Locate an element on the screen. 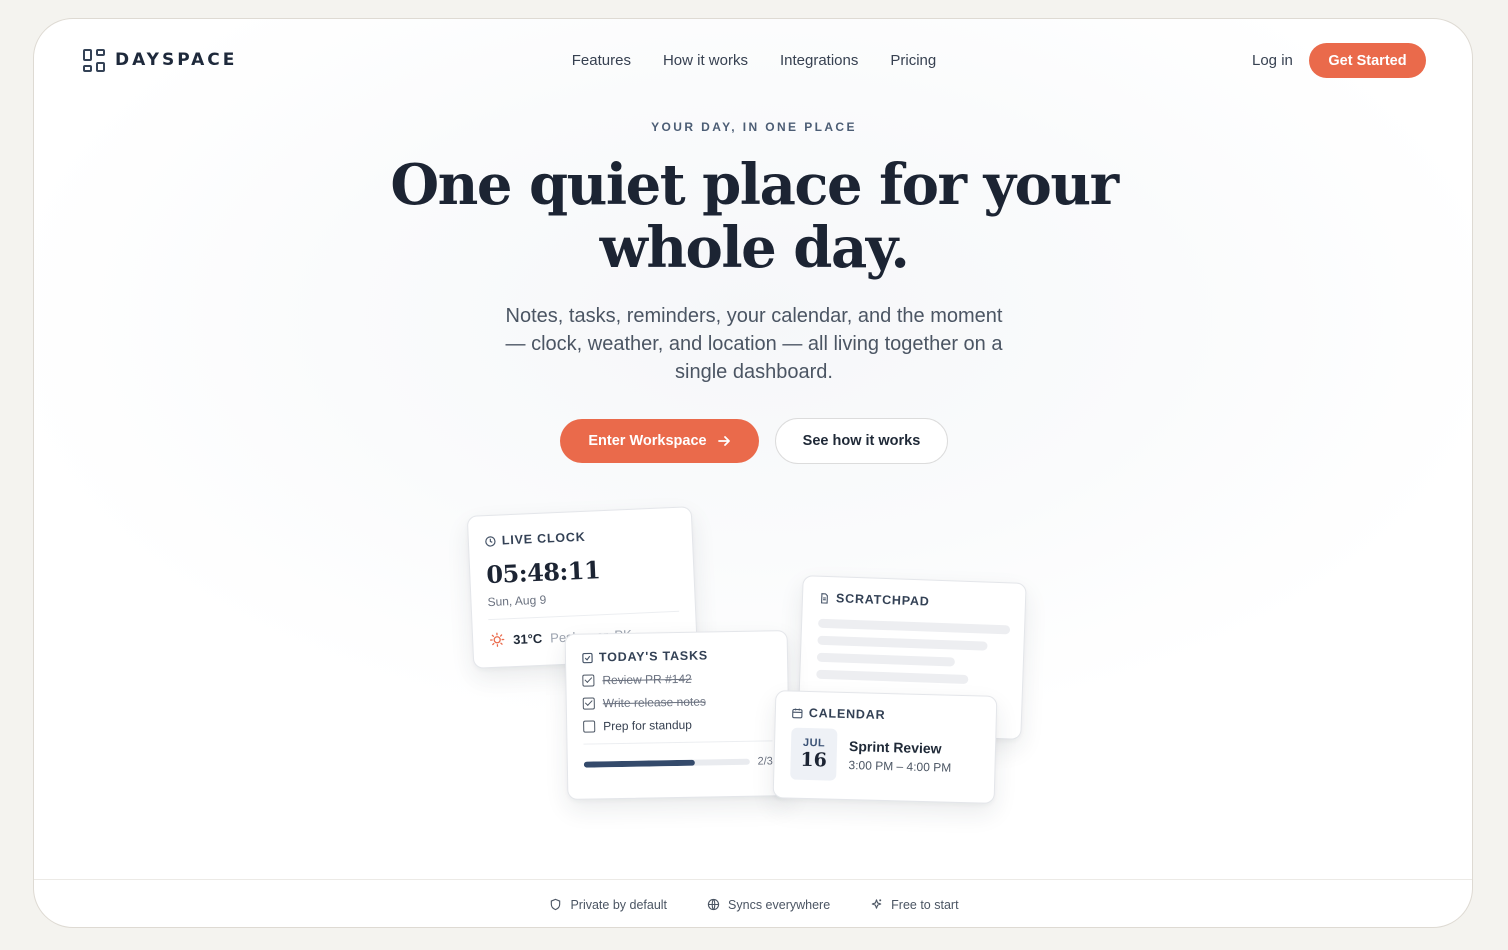 The width and height of the screenshot is (1508, 950). clock-card-header: LIVE CLOCK is located at coordinates (580, 537).